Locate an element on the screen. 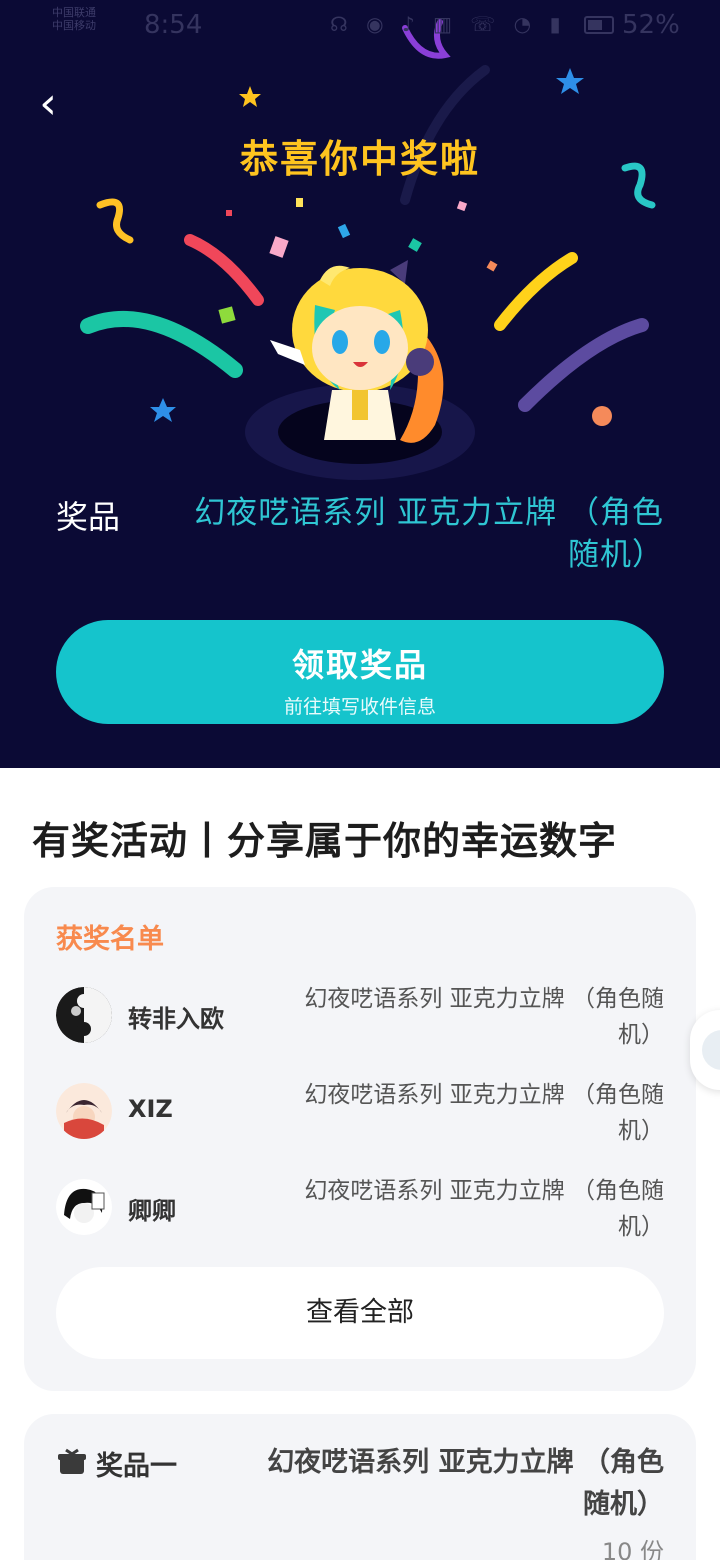  winner-row: 转非入欧 幻夜呓语系列 亚克力立牌 （角色随机） is located at coordinates (361, 1026).